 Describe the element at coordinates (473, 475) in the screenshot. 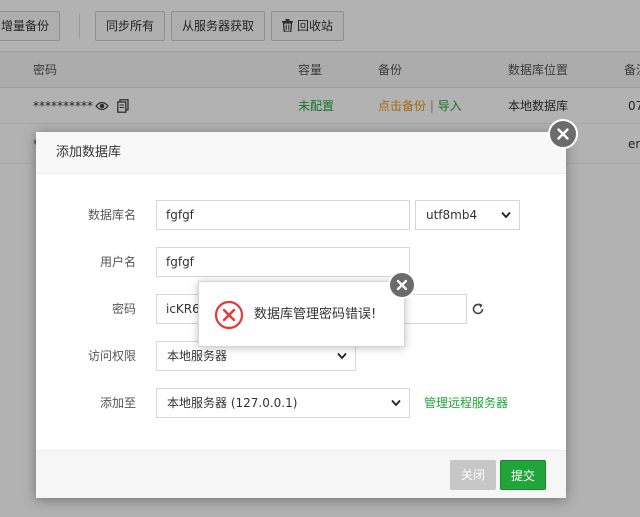

I see `close-button: 关闭` at that location.